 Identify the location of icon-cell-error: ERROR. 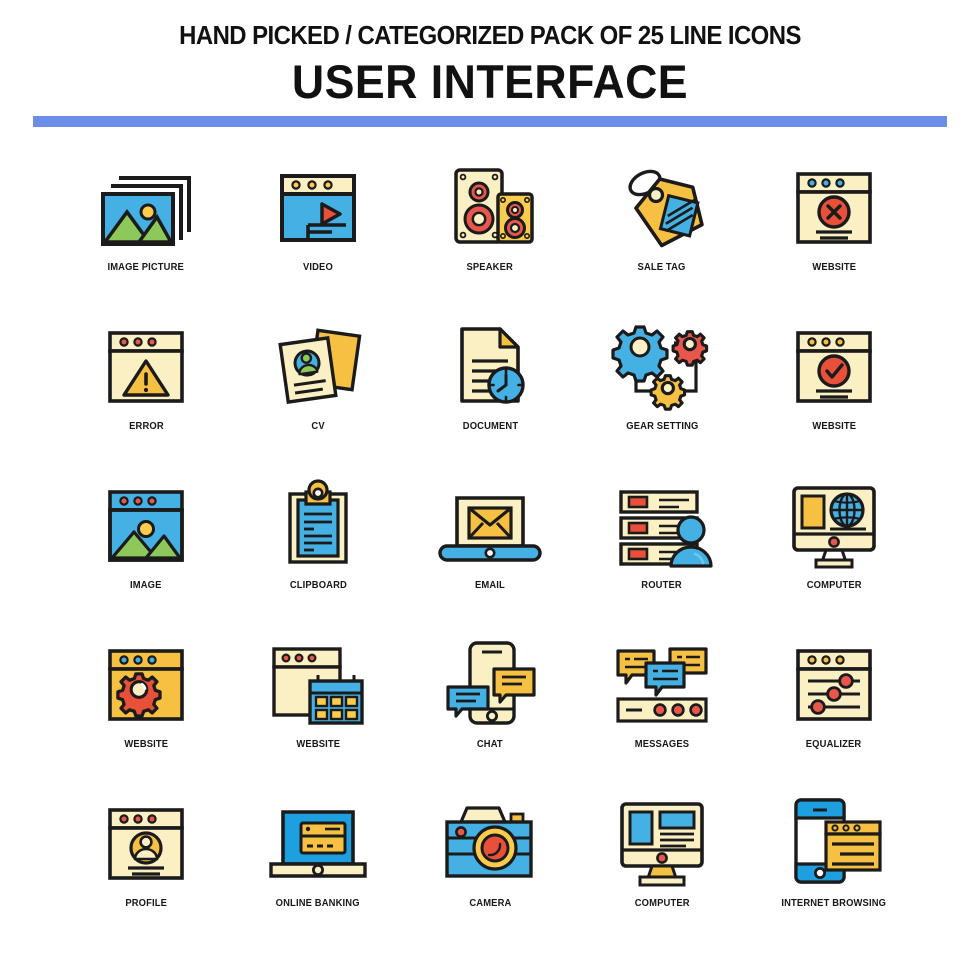
(146, 386).